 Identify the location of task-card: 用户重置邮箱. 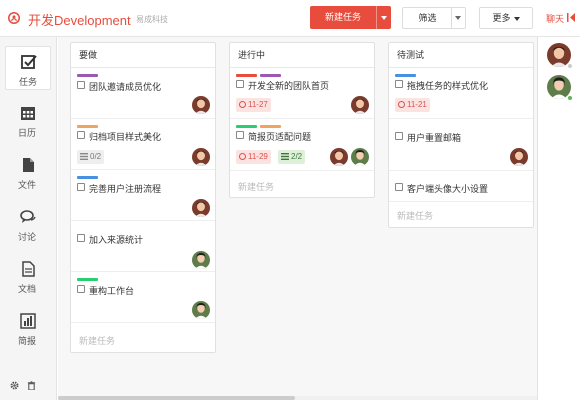
(461, 145).